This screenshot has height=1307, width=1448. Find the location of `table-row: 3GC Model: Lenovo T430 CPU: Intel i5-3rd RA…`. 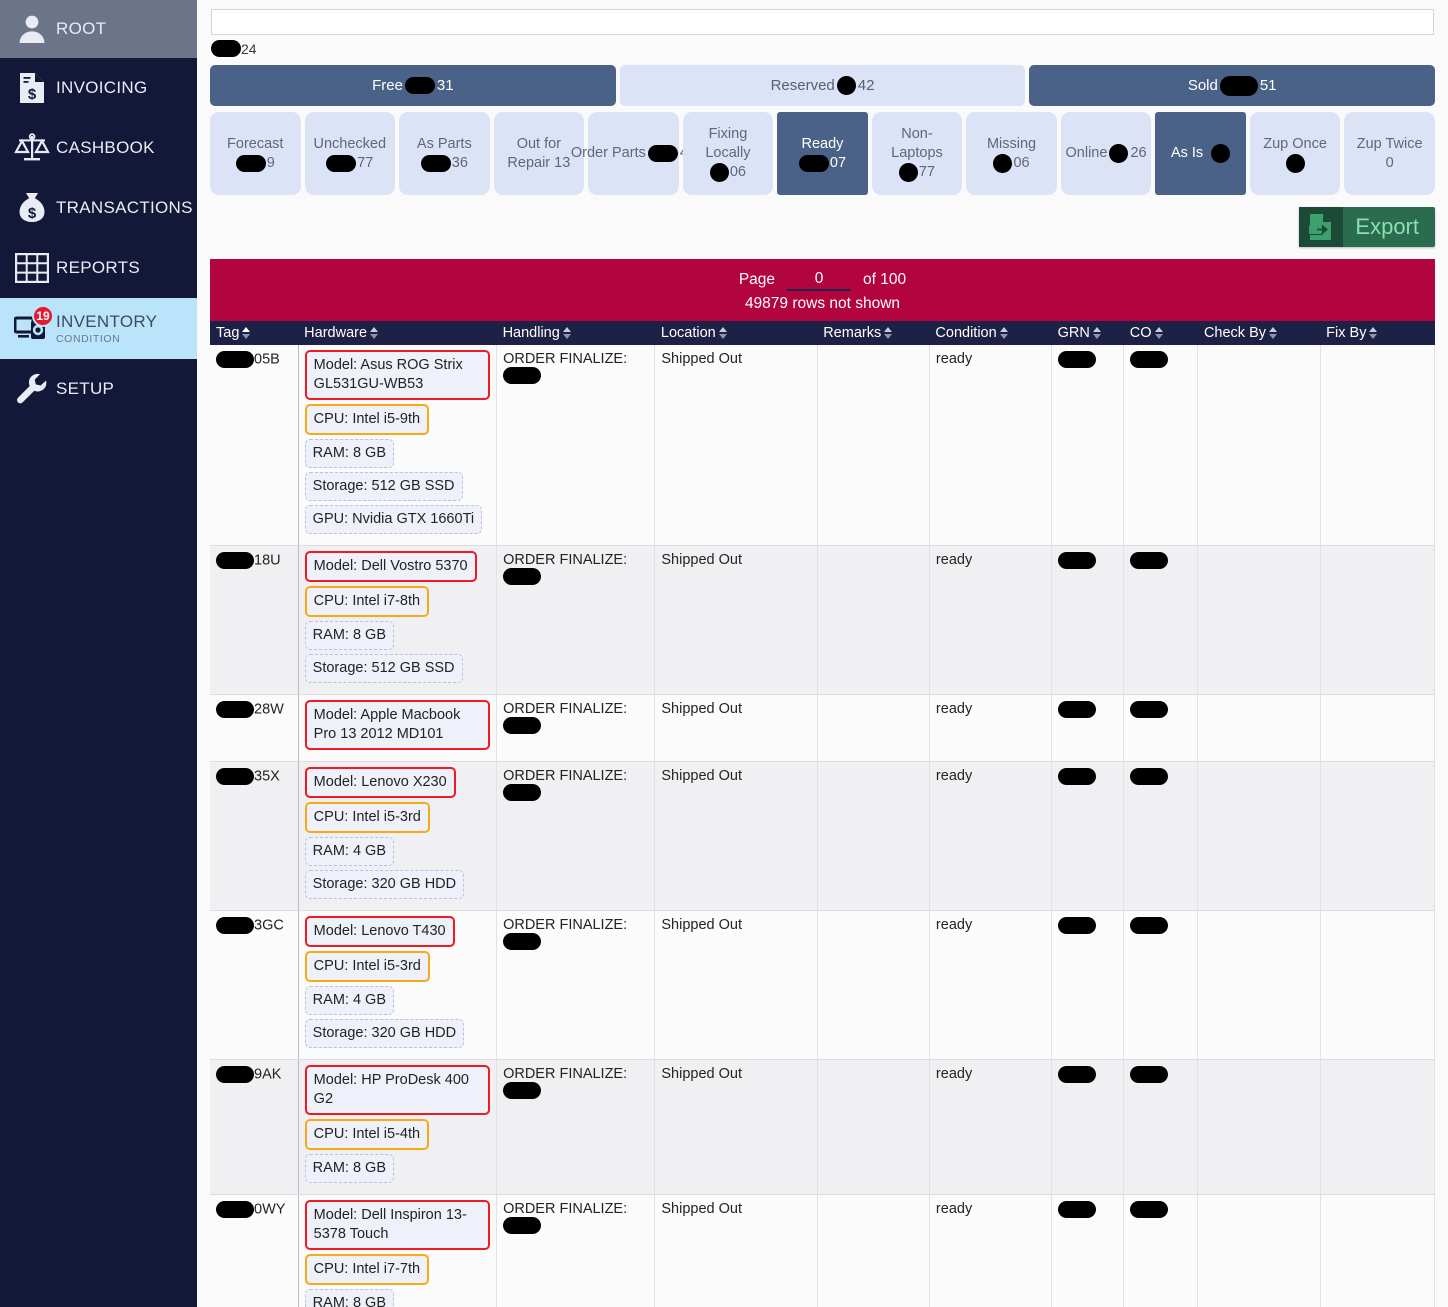

table-row: 3GC Model: Lenovo T430 CPU: Intel i5-3rd RA… is located at coordinates (823, 985).